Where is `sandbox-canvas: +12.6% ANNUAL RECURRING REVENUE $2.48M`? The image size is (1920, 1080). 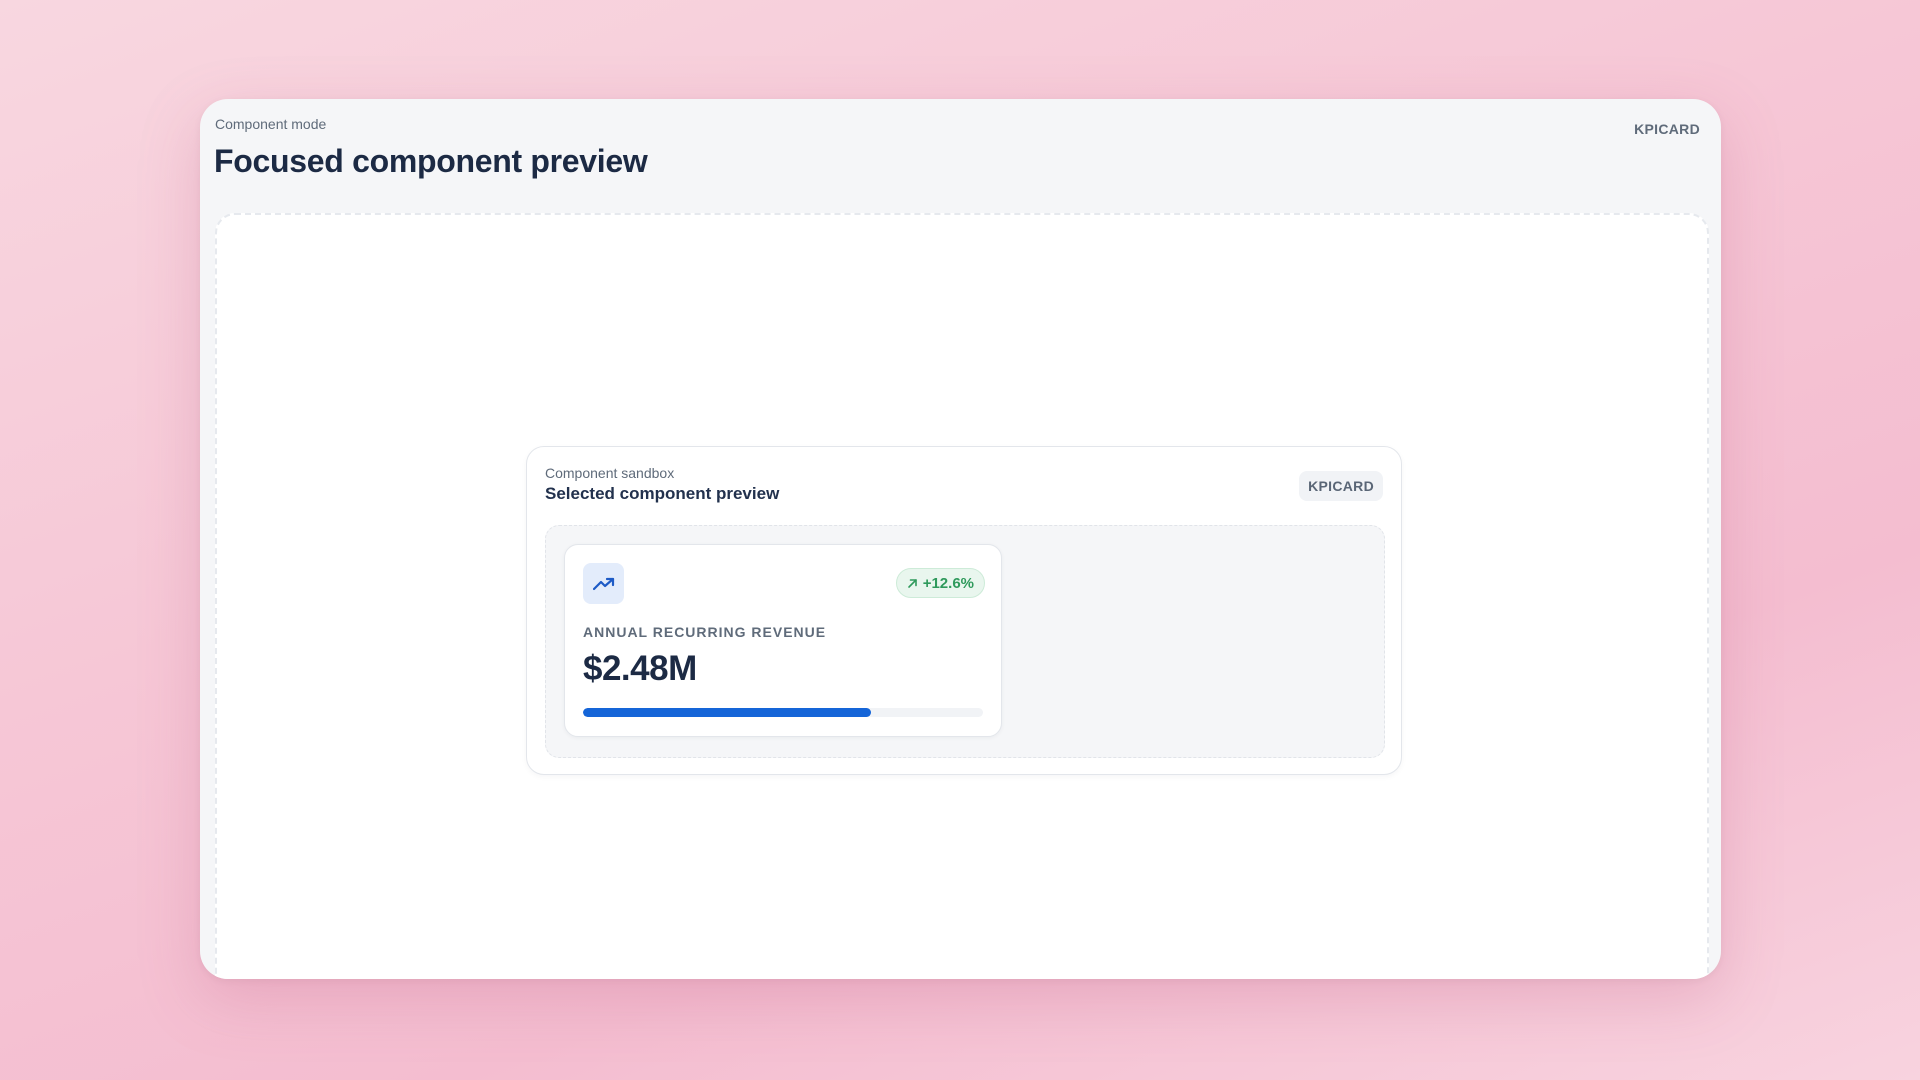 sandbox-canvas: +12.6% ANNUAL RECURRING REVENUE $2.48M is located at coordinates (965, 641).